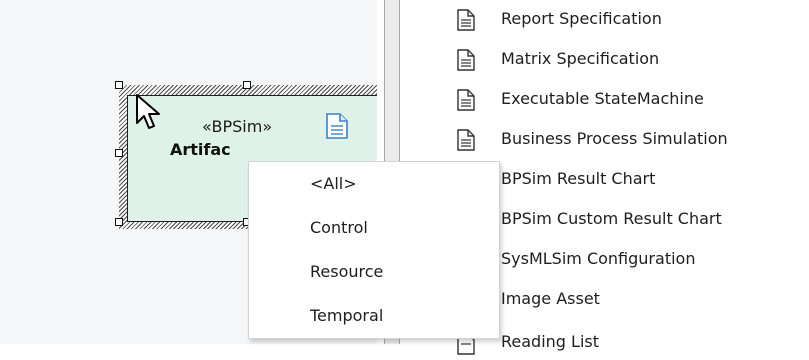 The height and width of the screenshot is (360, 809). What do you see at coordinates (632, 340) in the screenshot?
I see `list-item: Reading List` at bounding box center [632, 340].